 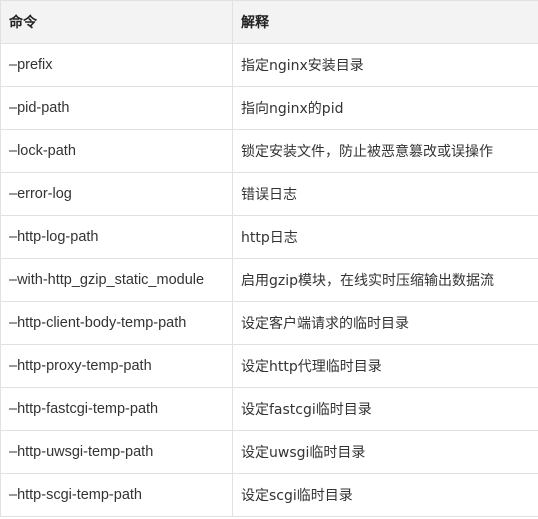 What do you see at coordinates (385, 22) in the screenshot?
I see `header-explanation: 解释` at bounding box center [385, 22].